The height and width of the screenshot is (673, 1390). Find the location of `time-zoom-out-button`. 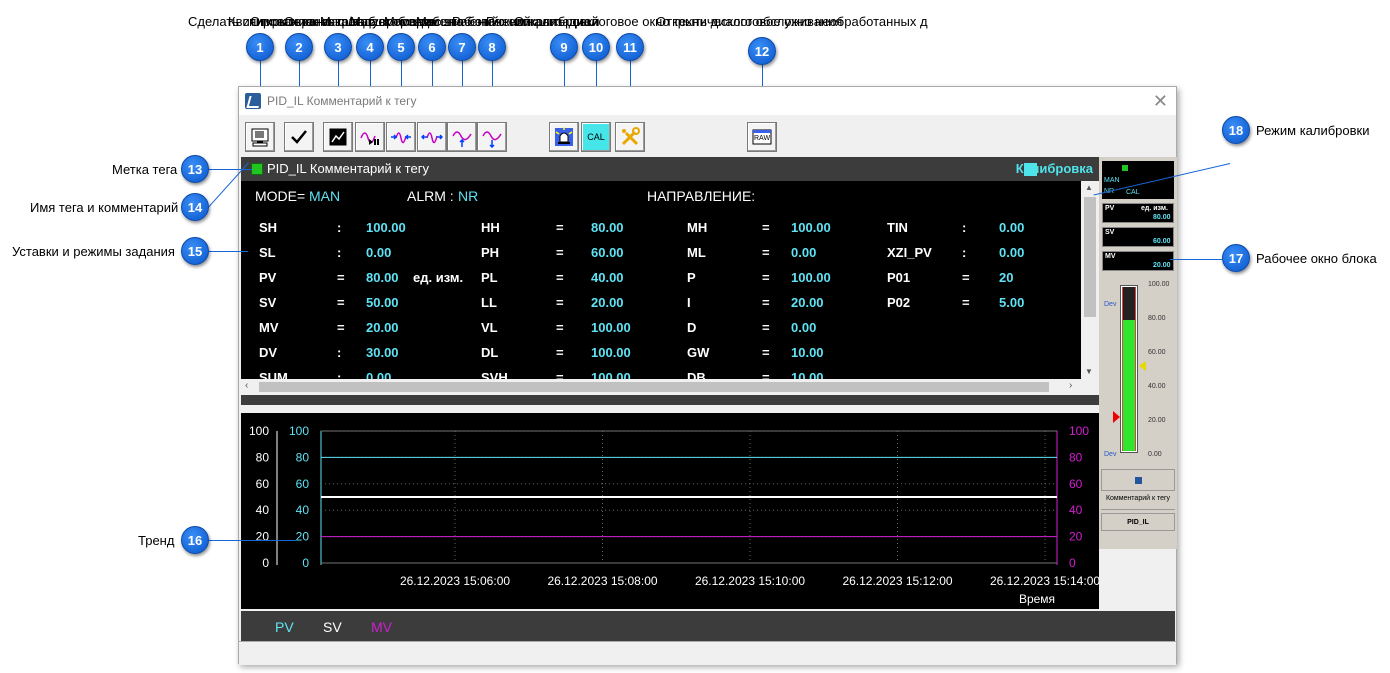

time-zoom-out-button is located at coordinates (432, 137).